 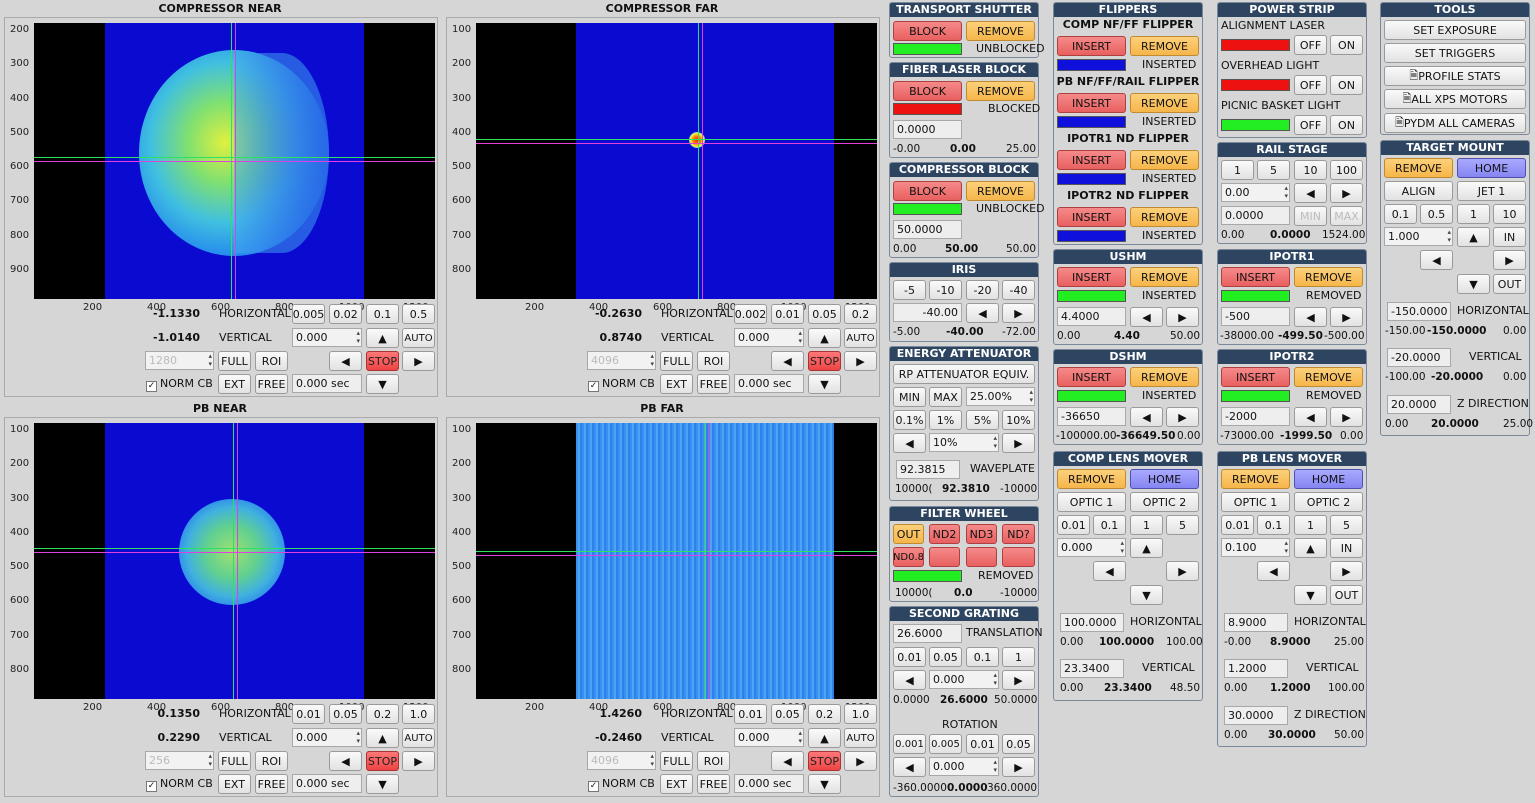 What do you see at coordinates (909, 744) in the screenshot?
I see `step-button: 0.001` at bounding box center [909, 744].